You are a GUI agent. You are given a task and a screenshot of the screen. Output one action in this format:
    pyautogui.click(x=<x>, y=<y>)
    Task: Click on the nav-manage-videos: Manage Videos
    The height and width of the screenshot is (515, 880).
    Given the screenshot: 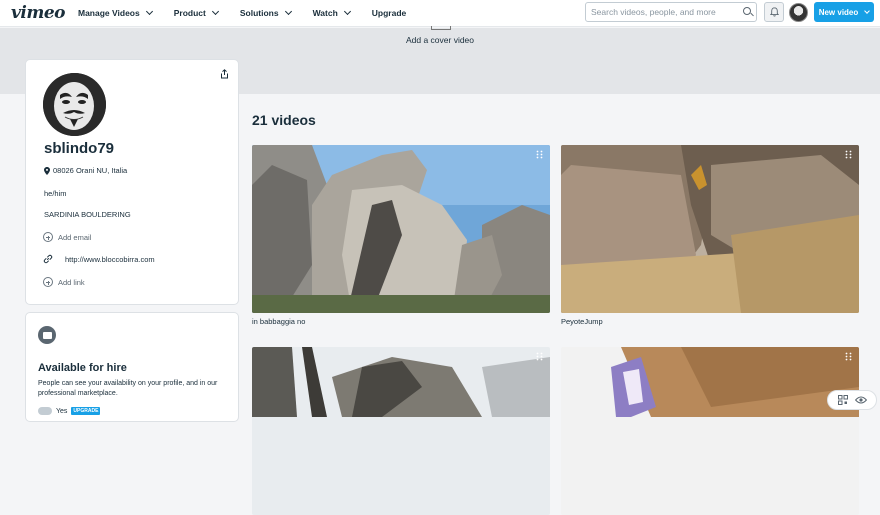 What is the action you would take?
    pyautogui.click(x=115, y=12)
    